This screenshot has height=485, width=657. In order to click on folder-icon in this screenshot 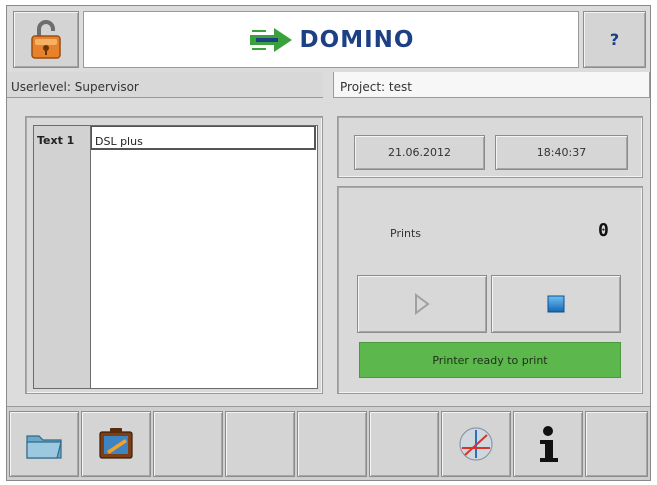, I will do `click(44, 447)`.